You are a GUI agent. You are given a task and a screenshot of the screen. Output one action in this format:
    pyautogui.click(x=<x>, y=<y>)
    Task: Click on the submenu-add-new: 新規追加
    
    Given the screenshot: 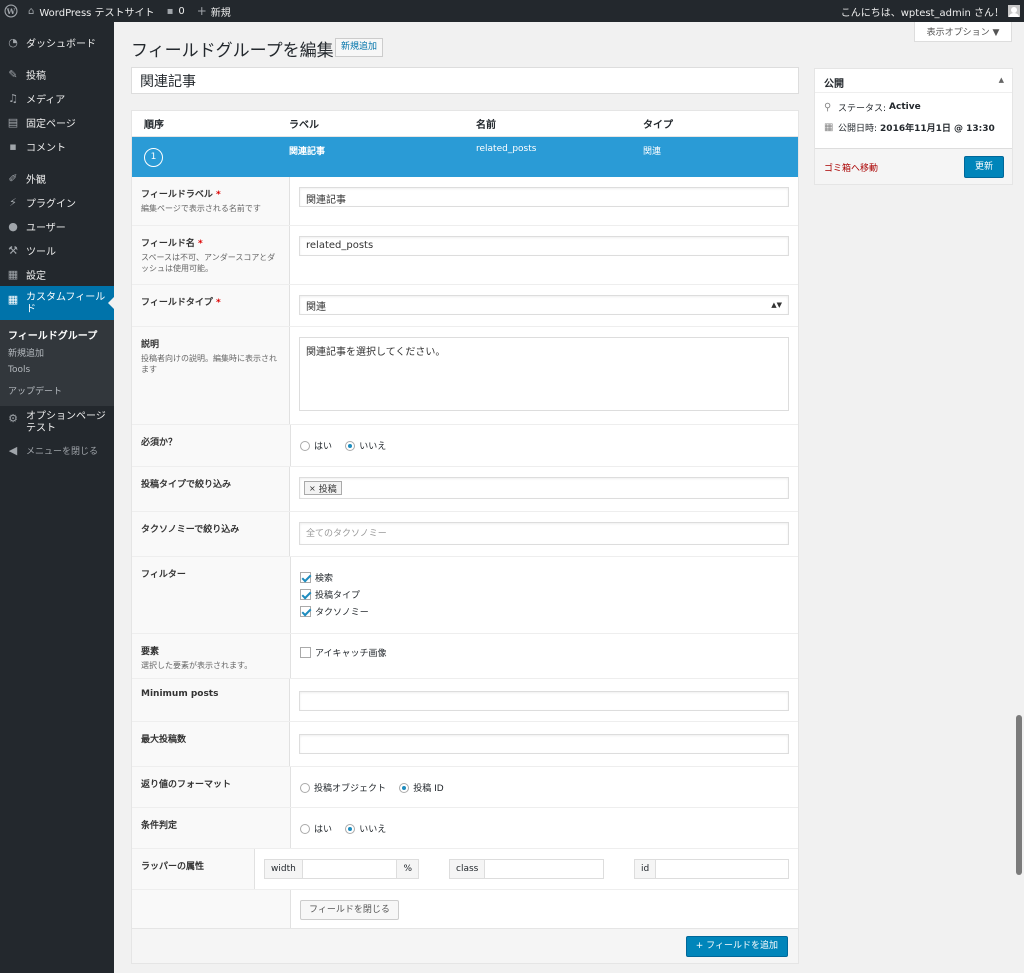 What is the action you would take?
    pyautogui.click(x=57, y=352)
    